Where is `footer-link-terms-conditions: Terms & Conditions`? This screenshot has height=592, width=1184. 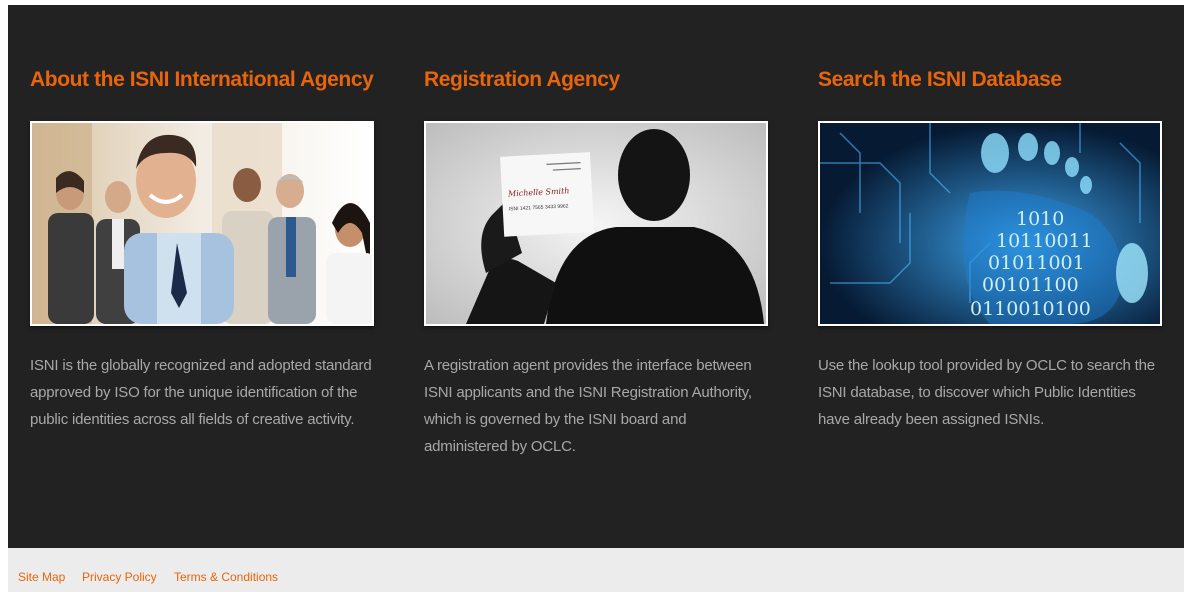 footer-link-terms-conditions: Terms & Conditions is located at coordinates (226, 577).